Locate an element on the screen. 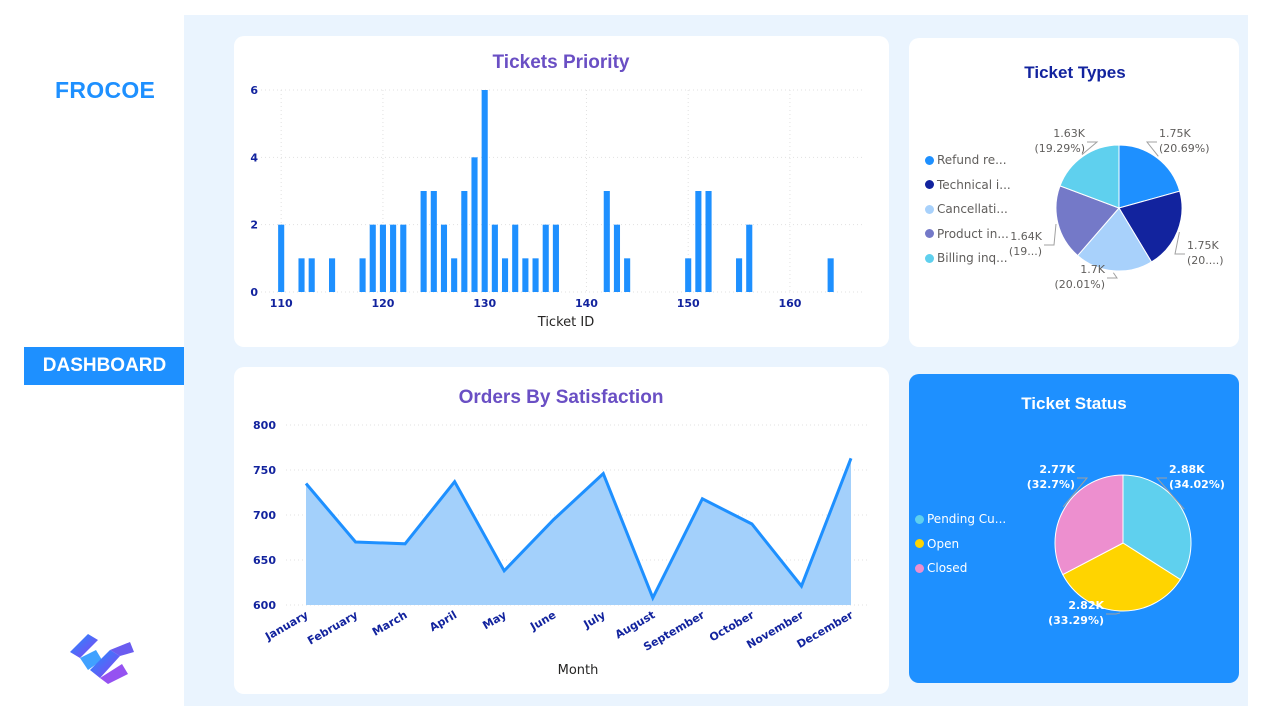 This screenshot has width=1261, height=717. chart-title: Orders By Satisfaction is located at coordinates (561, 397).